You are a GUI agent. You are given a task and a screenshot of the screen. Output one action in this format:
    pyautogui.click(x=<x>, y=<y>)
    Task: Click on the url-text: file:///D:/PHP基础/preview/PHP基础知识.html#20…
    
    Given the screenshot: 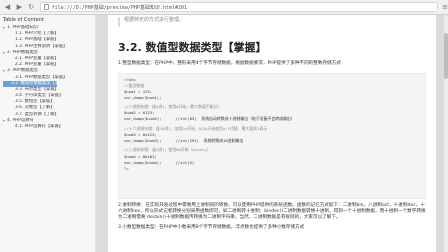 What is the action you would take?
    pyautogui.click(x=119, y=7)
    